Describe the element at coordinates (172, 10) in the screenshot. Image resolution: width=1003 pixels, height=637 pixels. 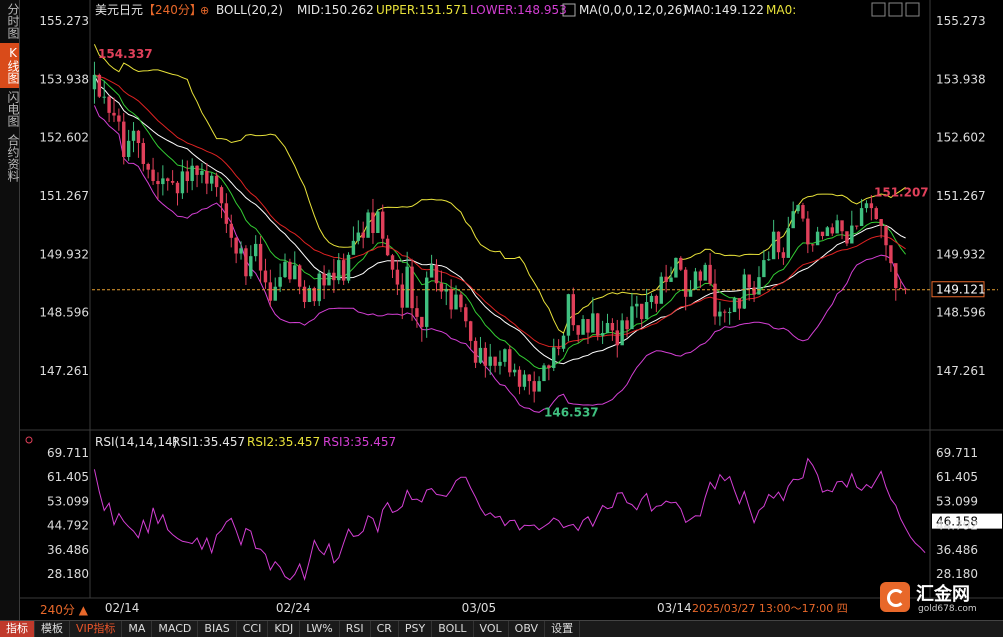
I see `period-label: 【240分】` at that location.